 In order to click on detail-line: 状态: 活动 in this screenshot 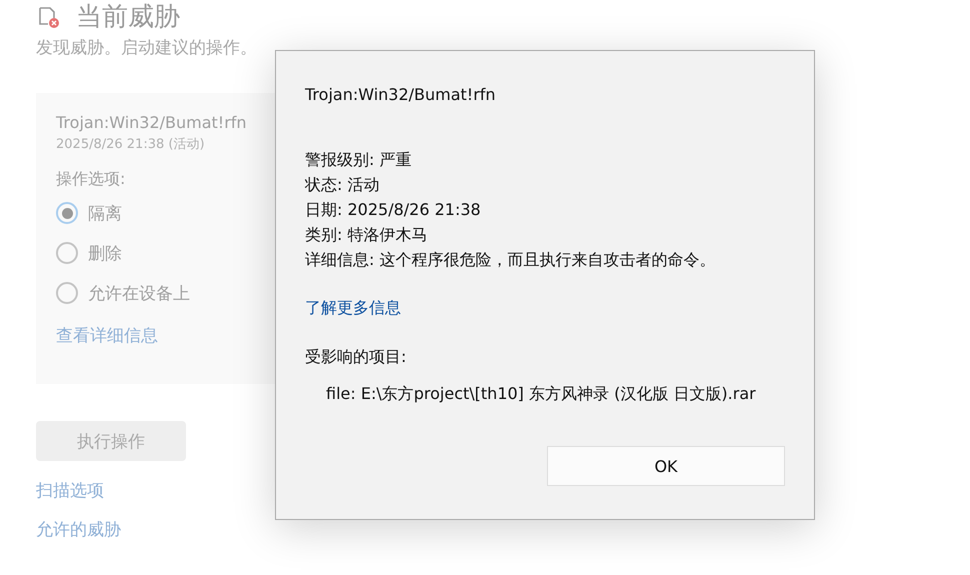, I will do `click(342, 185)`.